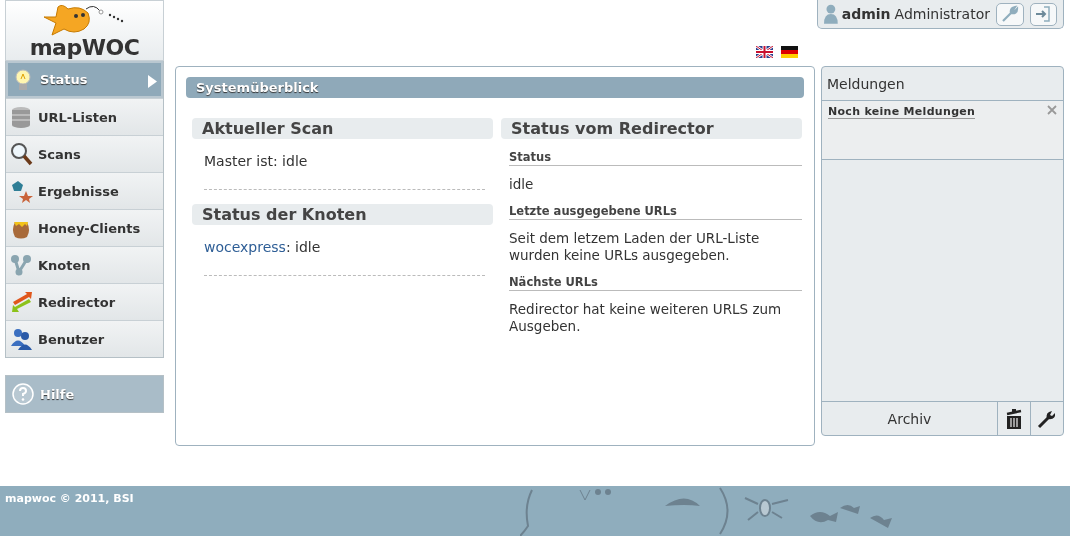  What do you see at coordinates (1014, 418) in the screenshot?
I see `trash-icon` at bounding box center [1014, 418].